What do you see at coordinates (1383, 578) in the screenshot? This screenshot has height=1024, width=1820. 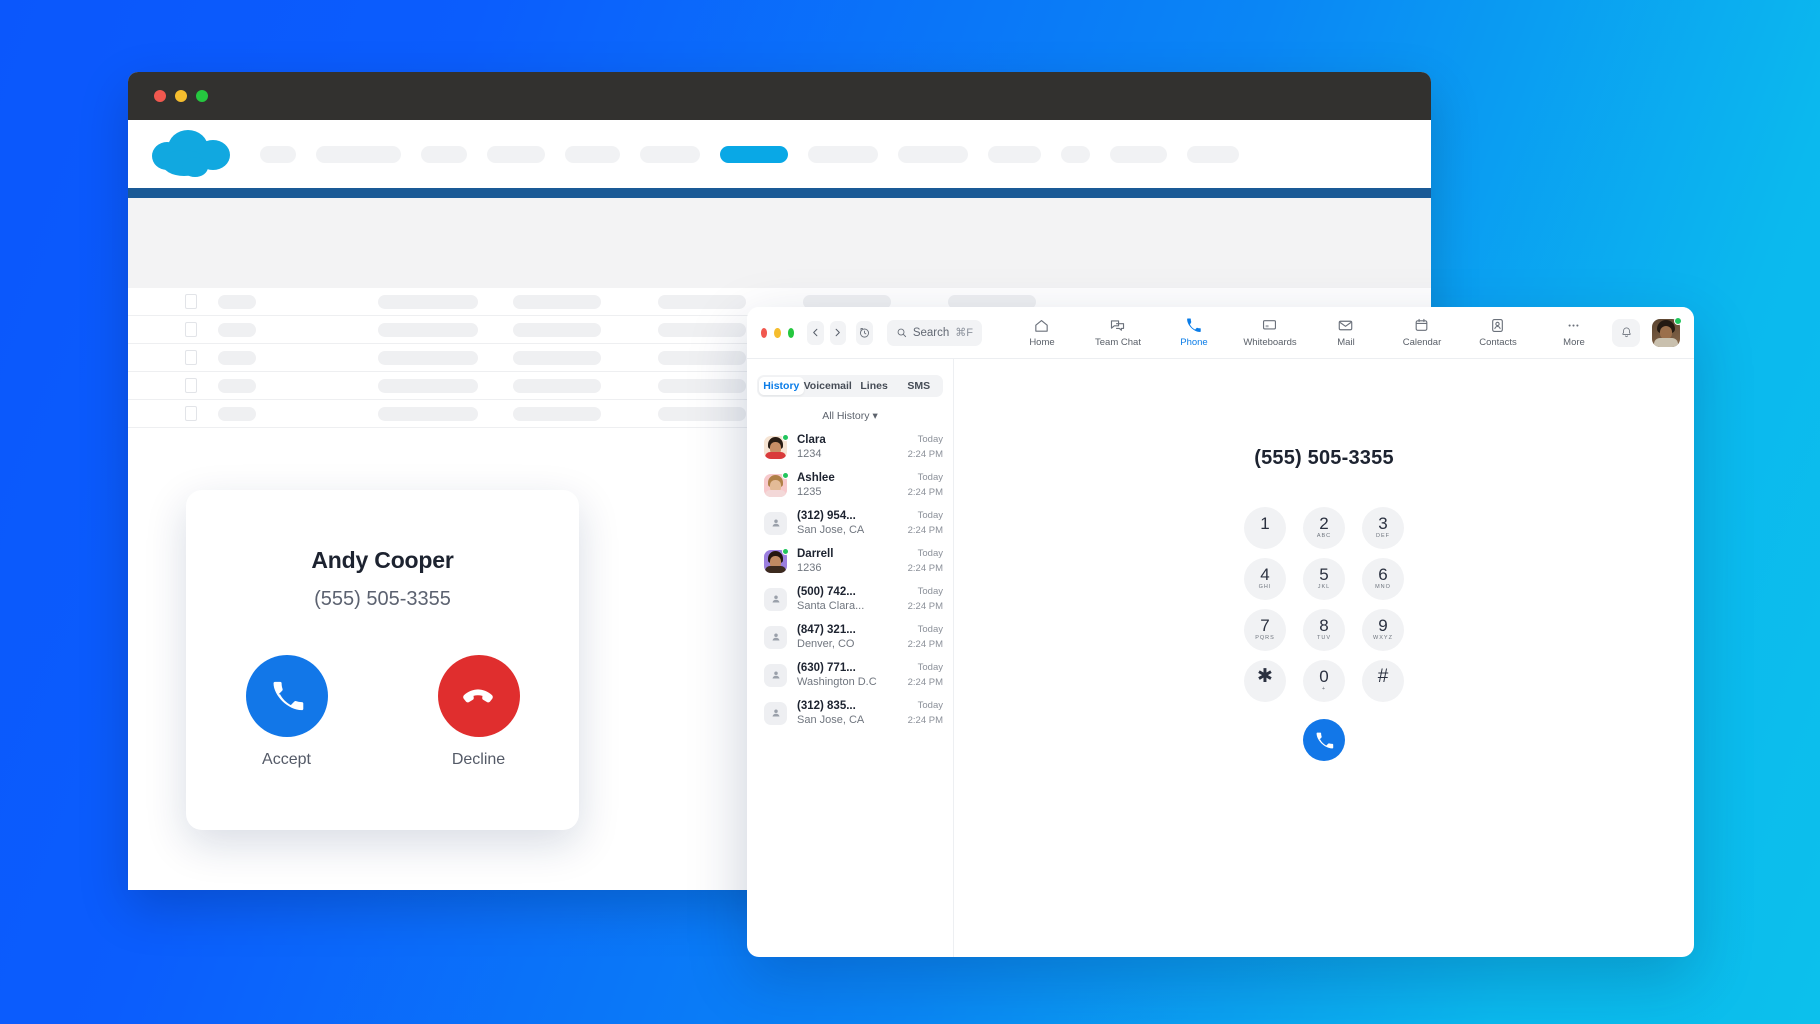 I see `dialpad-key-6: 6 MNO` at bounding box center [1383, 578].